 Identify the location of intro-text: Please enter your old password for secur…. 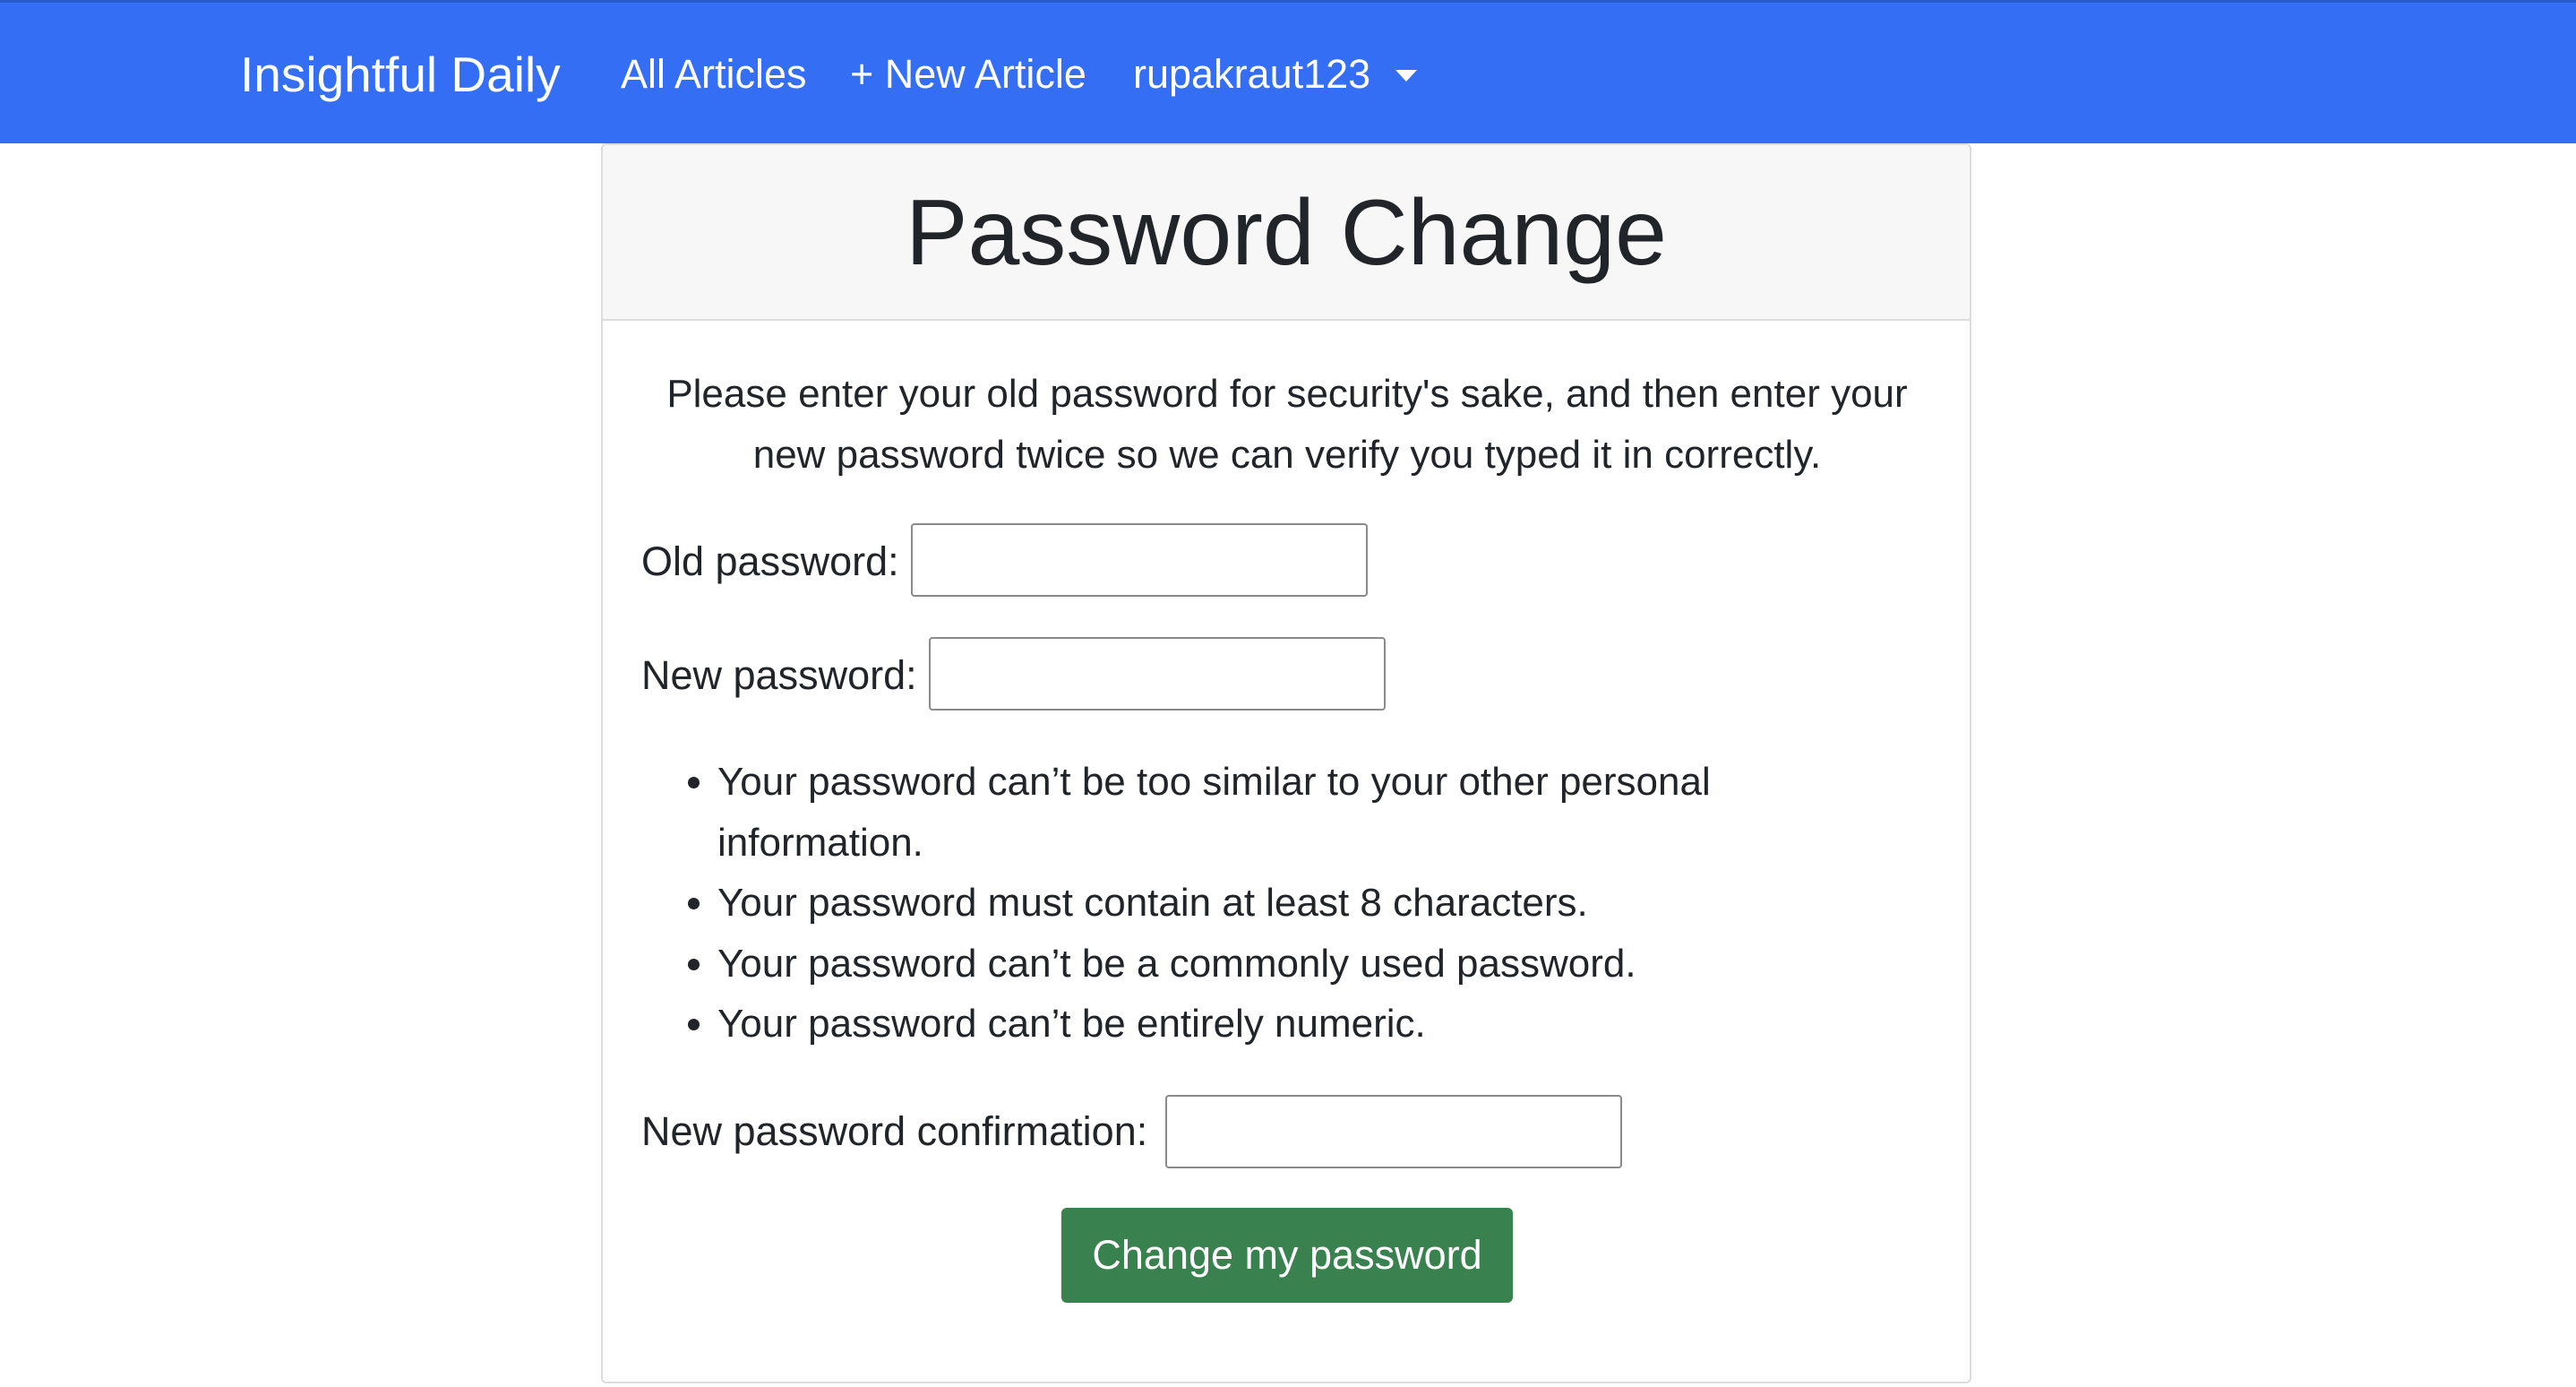
(1287, 424).